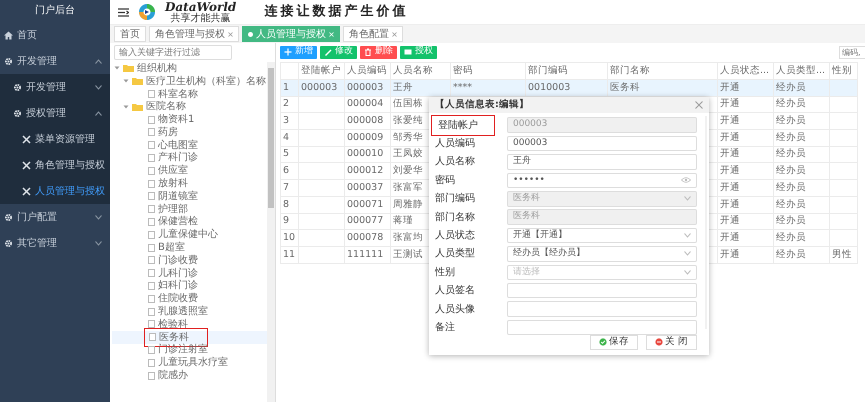  I want to click on tree-label: 物资科1, so click(176, 120).